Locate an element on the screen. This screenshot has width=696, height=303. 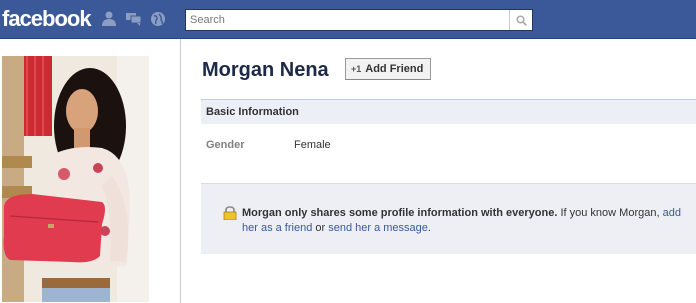
add-friend-label: Add Friend is located at coordinates (394, 69).